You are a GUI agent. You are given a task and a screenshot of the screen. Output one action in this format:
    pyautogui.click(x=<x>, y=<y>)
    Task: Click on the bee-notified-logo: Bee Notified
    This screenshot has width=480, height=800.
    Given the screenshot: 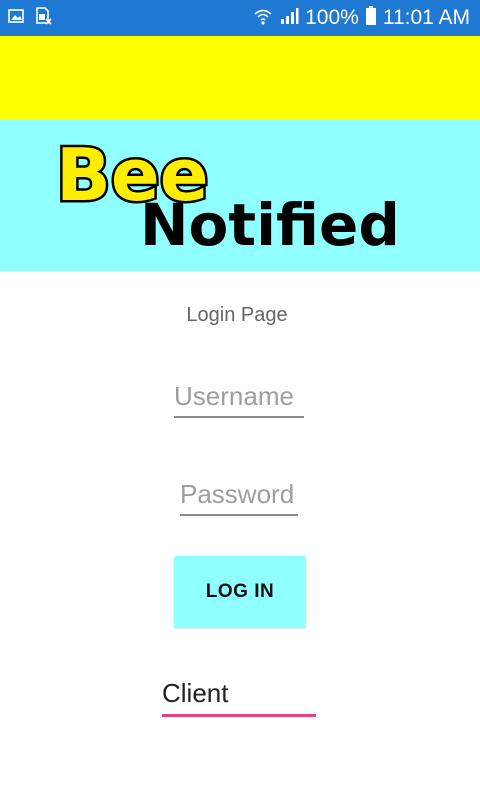 What is the action you would take?
    pyautogui.click(x=227, y=195)
    